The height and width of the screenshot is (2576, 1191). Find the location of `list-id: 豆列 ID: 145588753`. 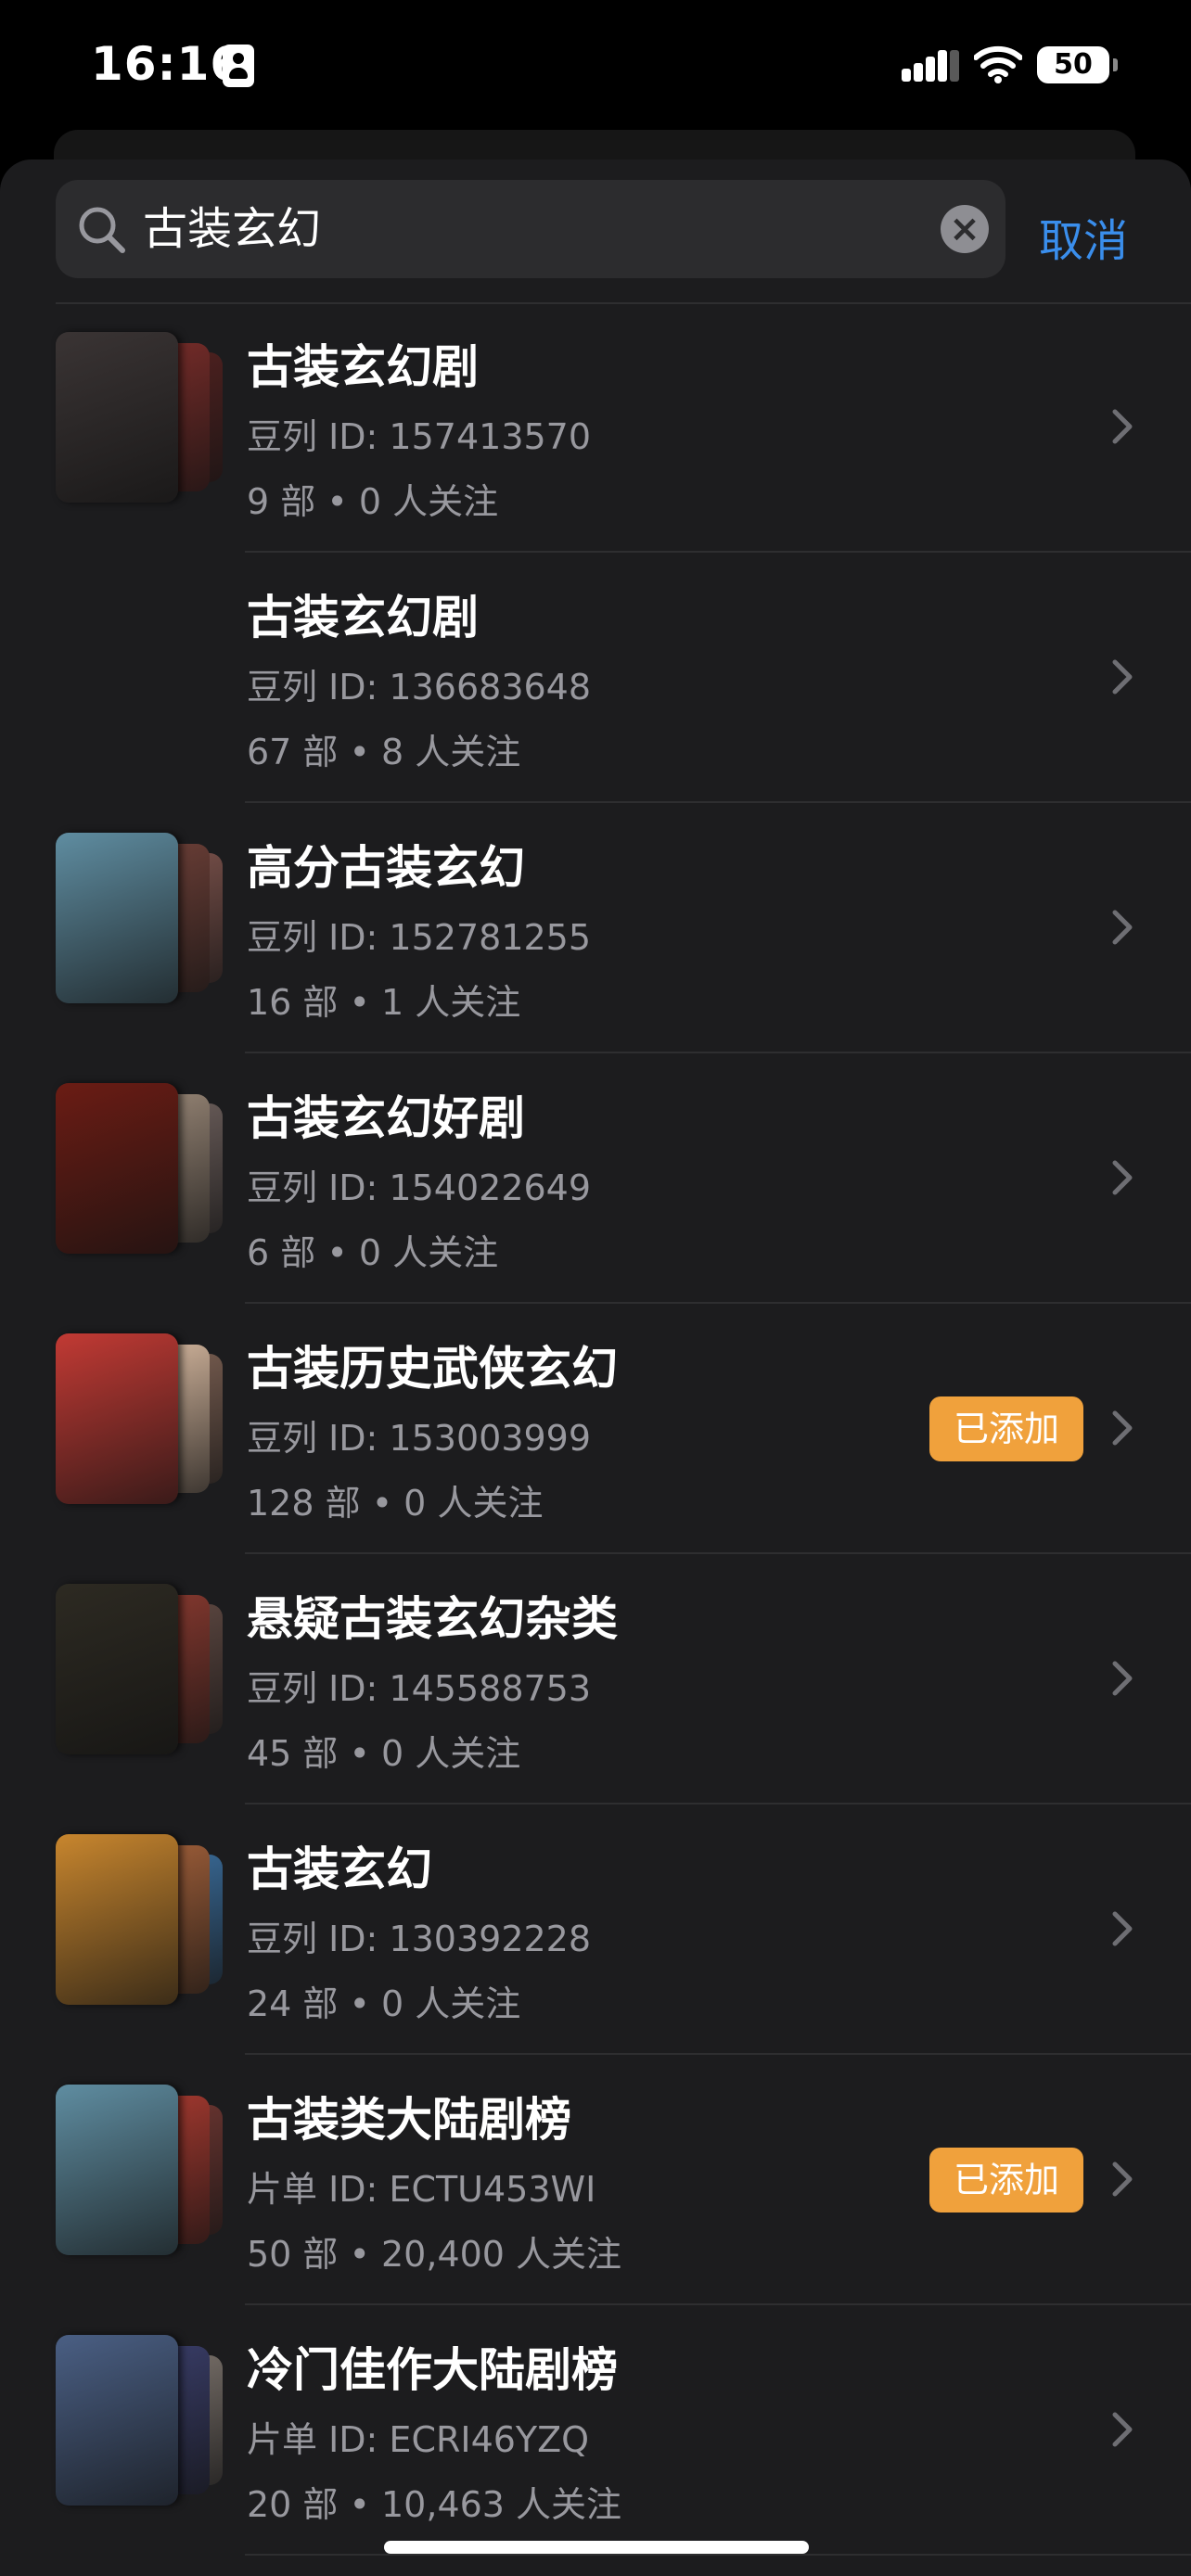

list-id: 豆列 ID: 145588753 is located at coordinates (419, 1688).